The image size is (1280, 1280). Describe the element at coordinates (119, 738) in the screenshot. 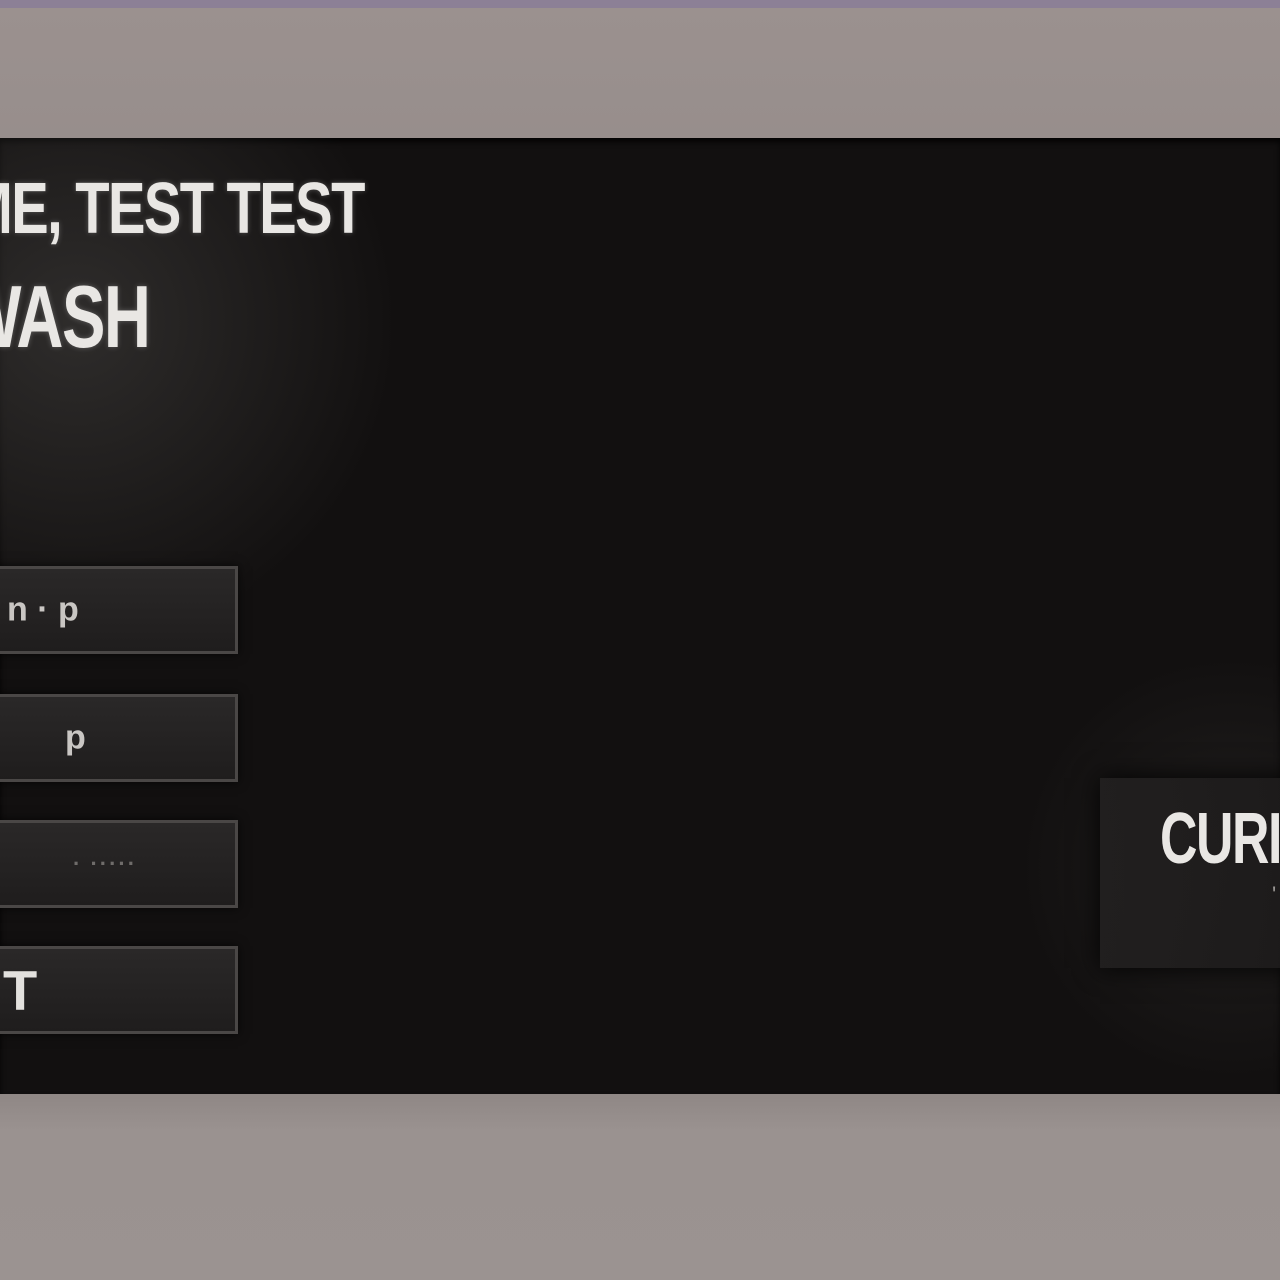

I see `option-button-2: p` at that location.